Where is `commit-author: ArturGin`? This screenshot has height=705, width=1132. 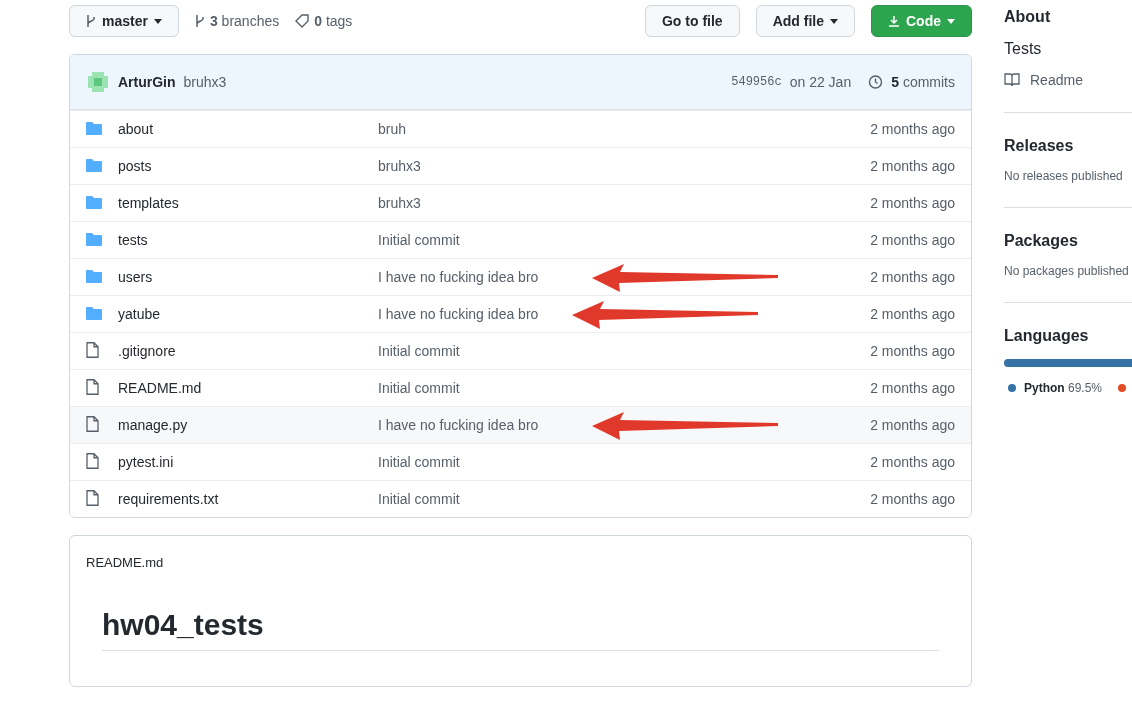 commit-author: ArturGin is located at coordinates (147, 82).